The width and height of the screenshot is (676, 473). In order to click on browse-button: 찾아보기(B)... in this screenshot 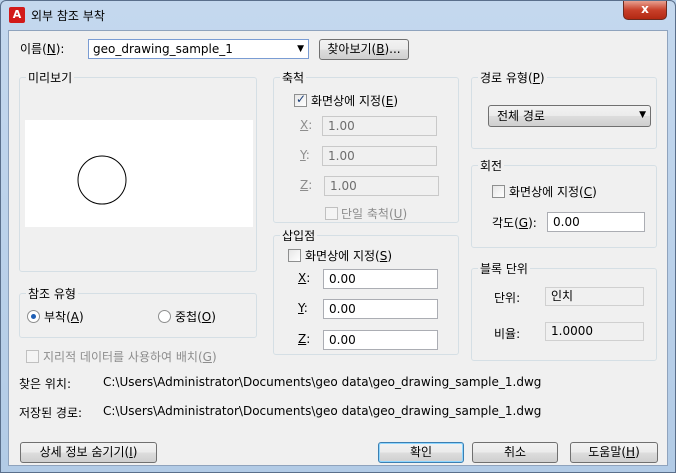, I will do `click(364, 49)`.